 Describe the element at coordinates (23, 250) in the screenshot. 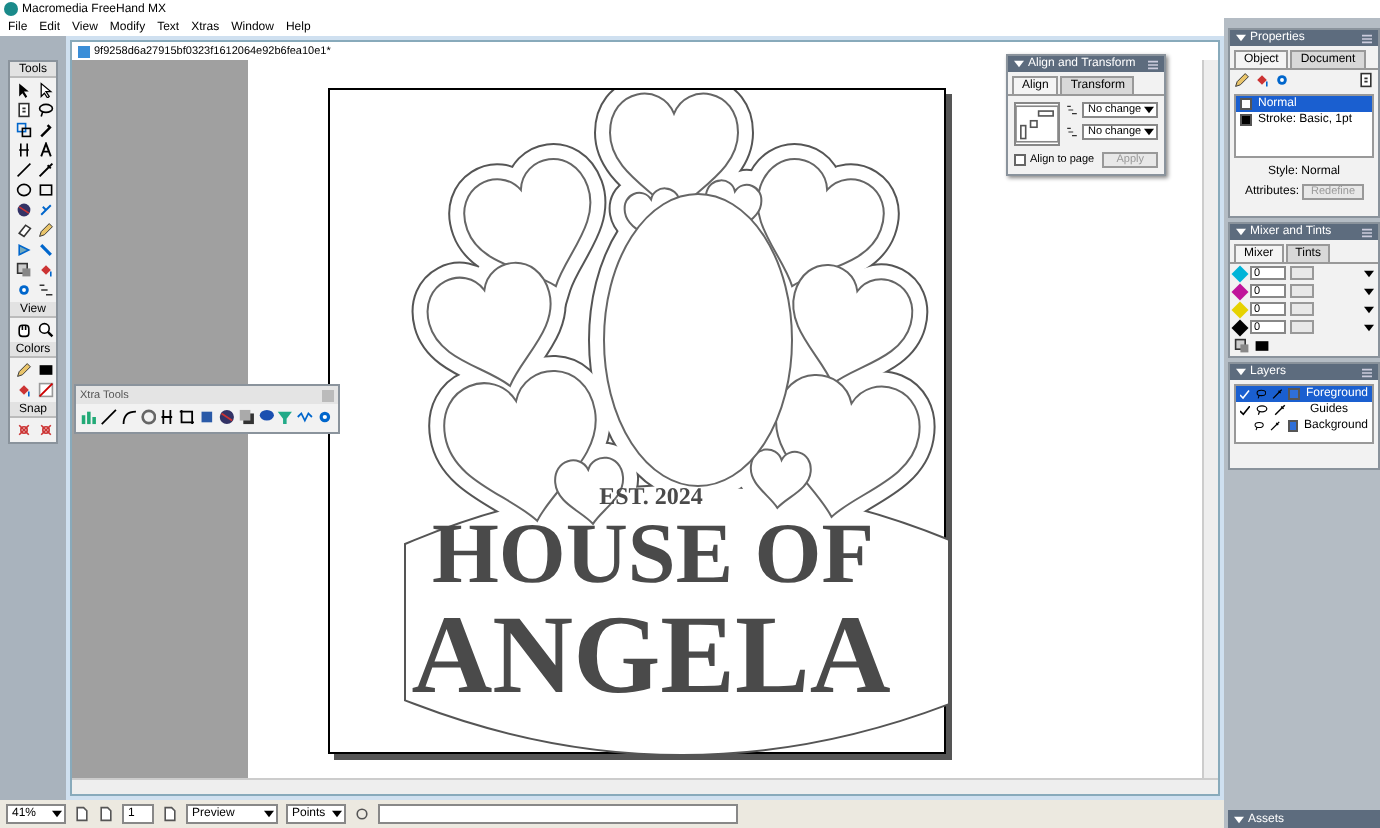

I see `arrow-icon` at that location.